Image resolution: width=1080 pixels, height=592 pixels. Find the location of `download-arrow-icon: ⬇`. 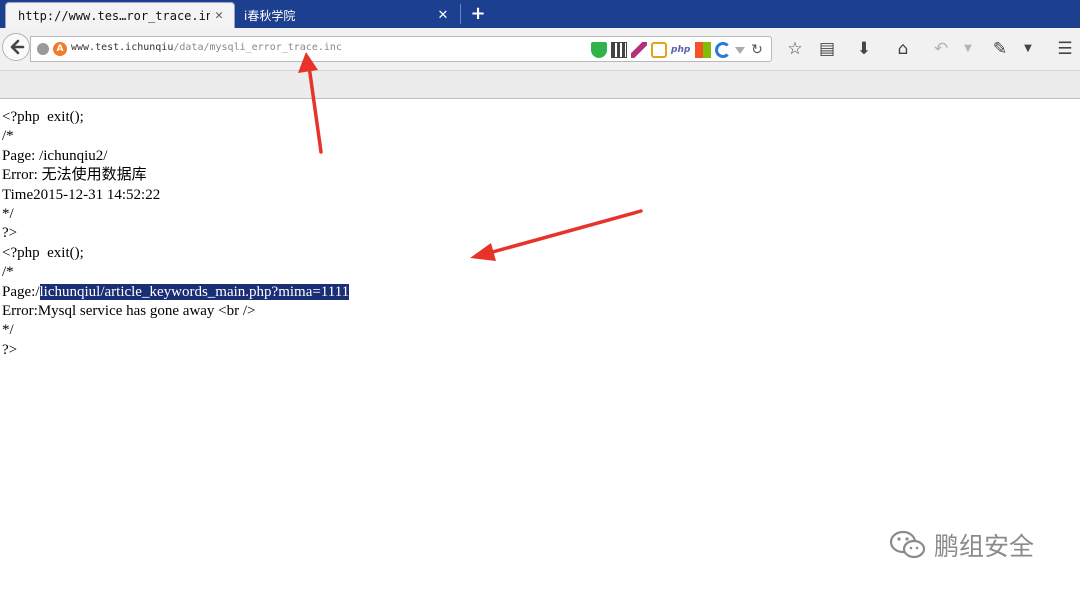

download-arrow-icon: ⬇ is located at coordinates (864, 49).